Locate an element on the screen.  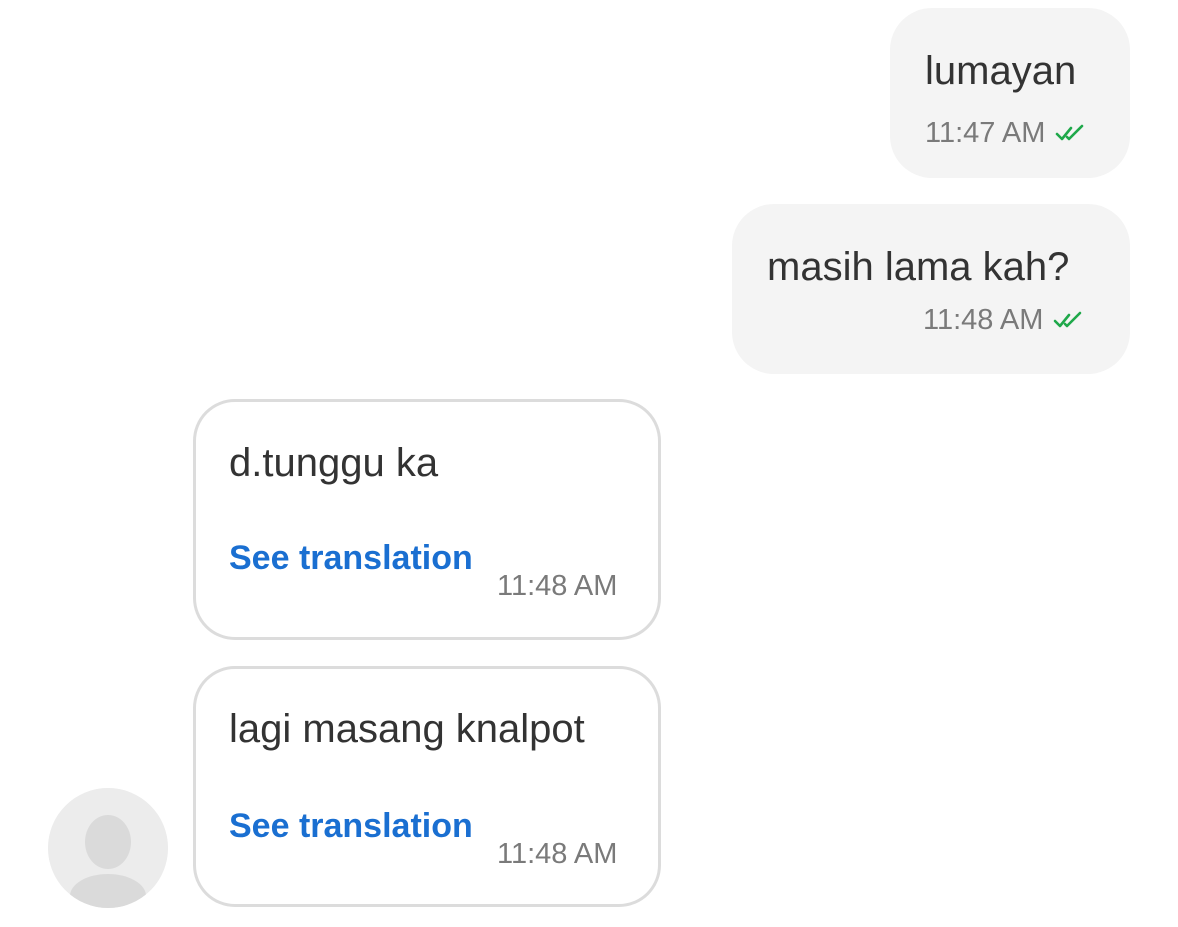
person-placeholder-icon is located at coordinates (108, 848).